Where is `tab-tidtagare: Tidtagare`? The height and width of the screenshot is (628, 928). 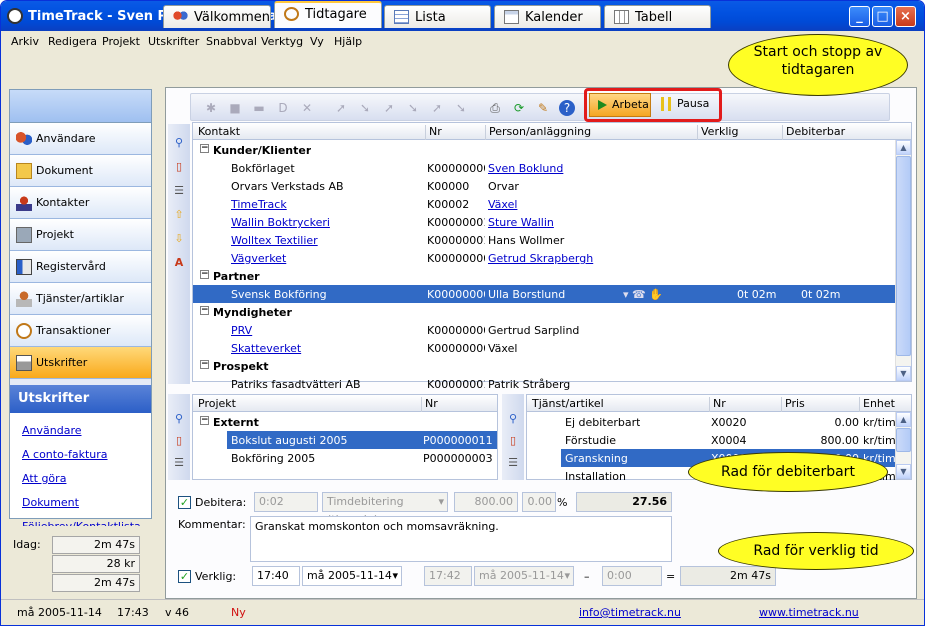
tab-tidtagare: Tidtagare is located at coordinates (328, 14).